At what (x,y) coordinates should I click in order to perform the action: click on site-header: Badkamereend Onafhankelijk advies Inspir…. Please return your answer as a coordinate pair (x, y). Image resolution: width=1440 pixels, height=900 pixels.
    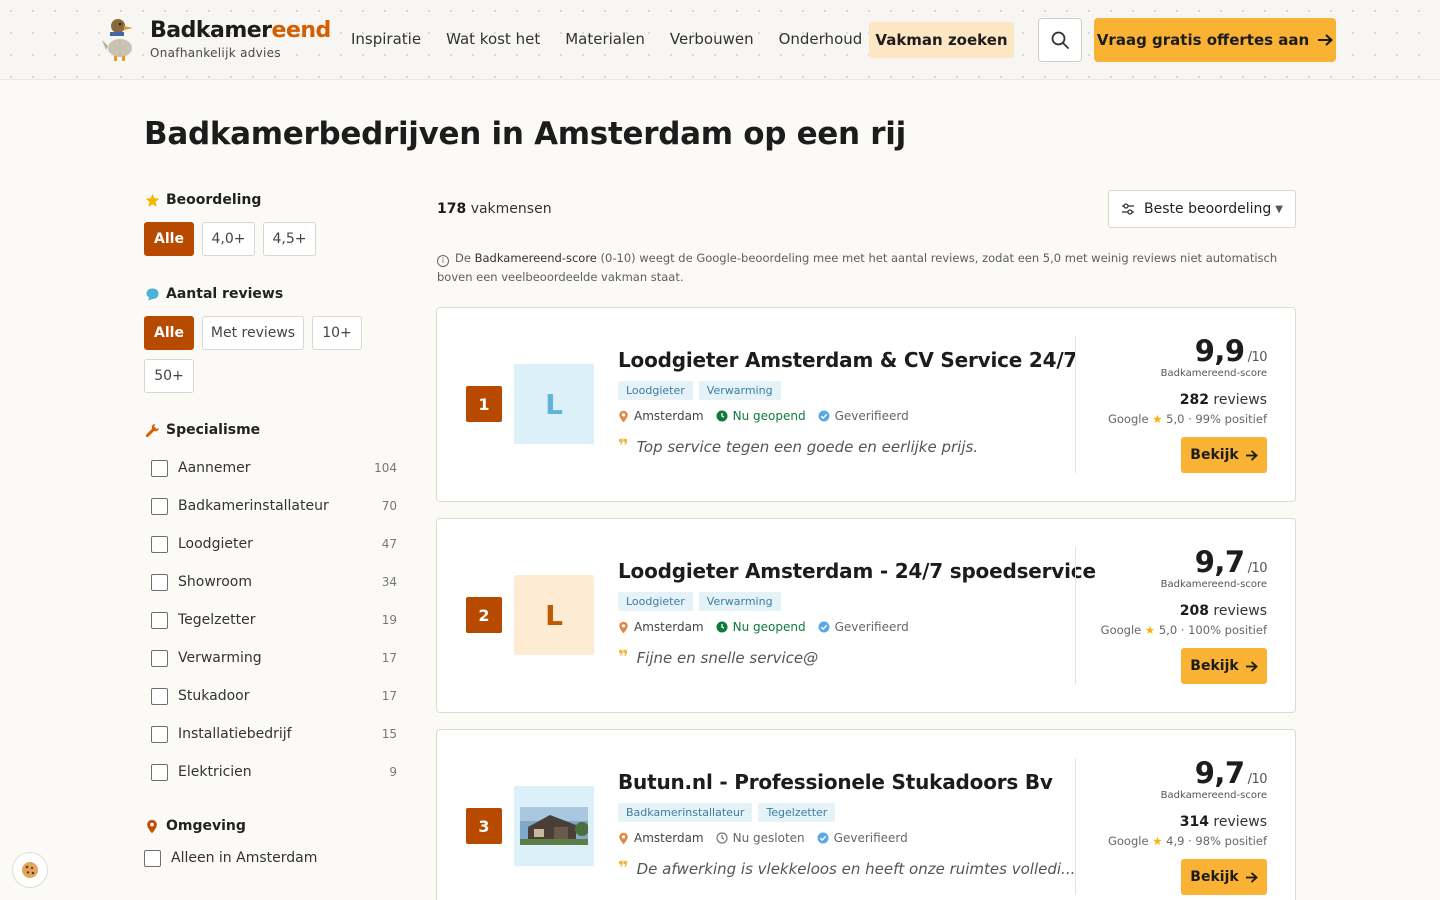
    Looking at the image, I should click on (720, 40).